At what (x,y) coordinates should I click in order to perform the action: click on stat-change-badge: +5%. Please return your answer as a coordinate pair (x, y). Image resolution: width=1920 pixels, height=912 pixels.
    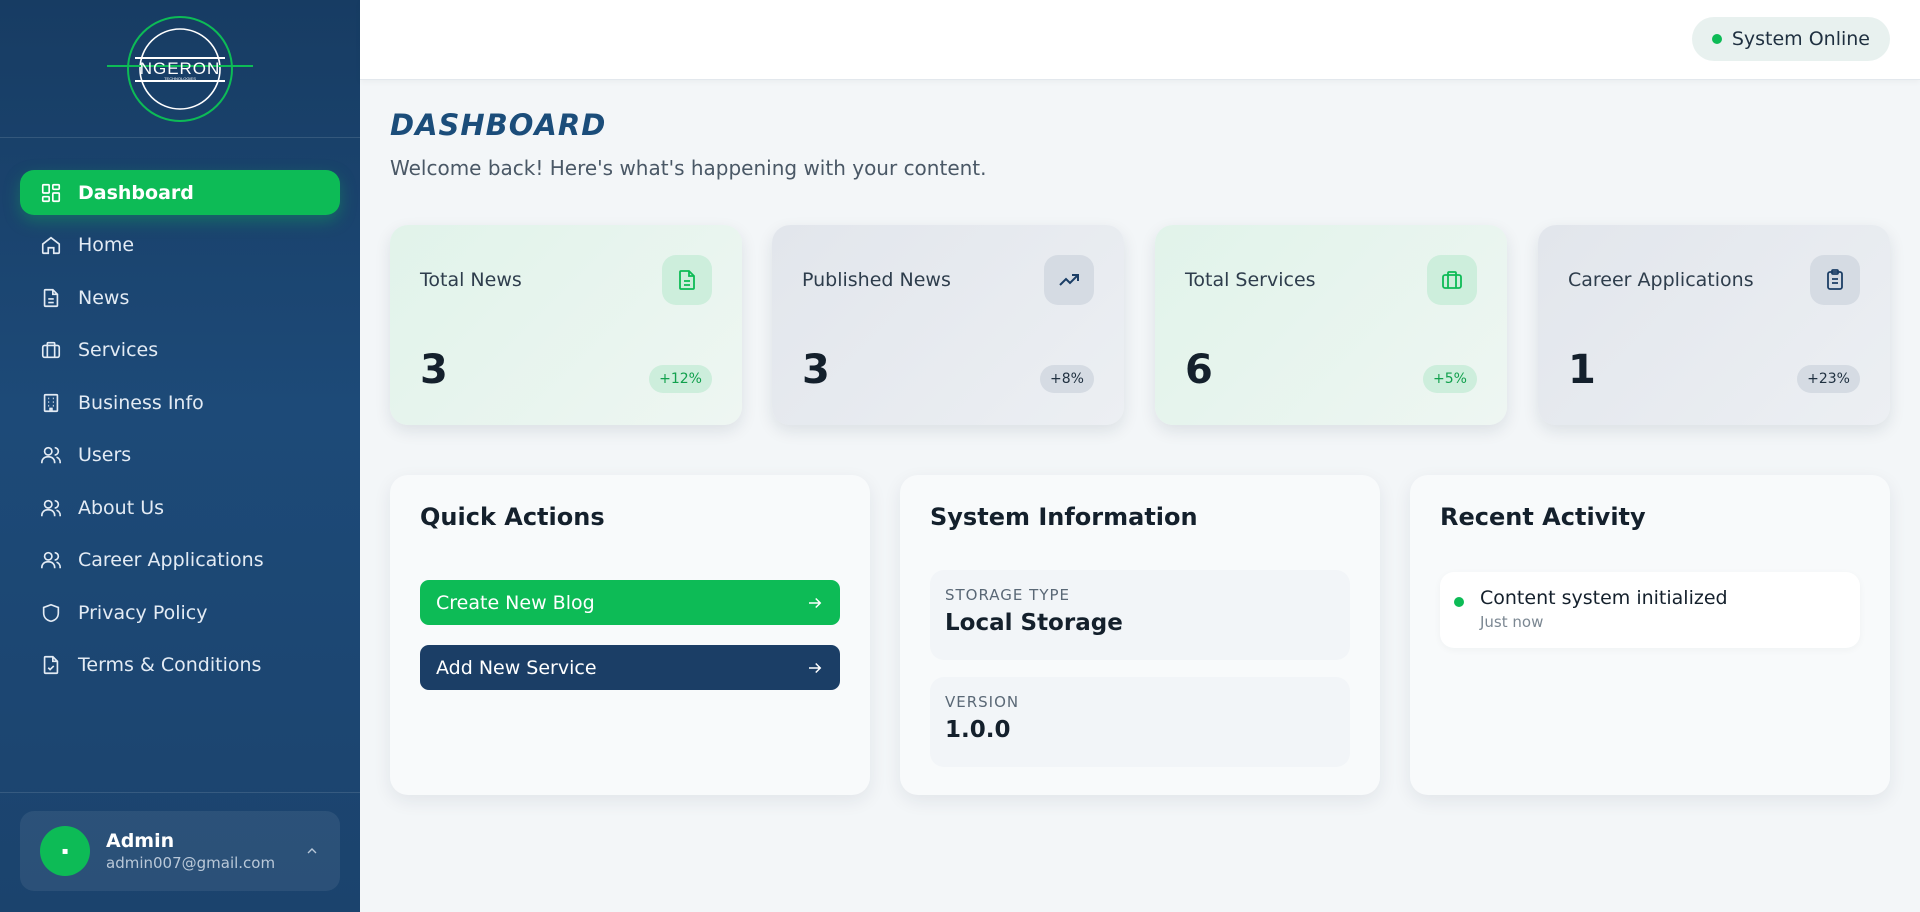
    Looking at the image, I should click on (1450, 379).